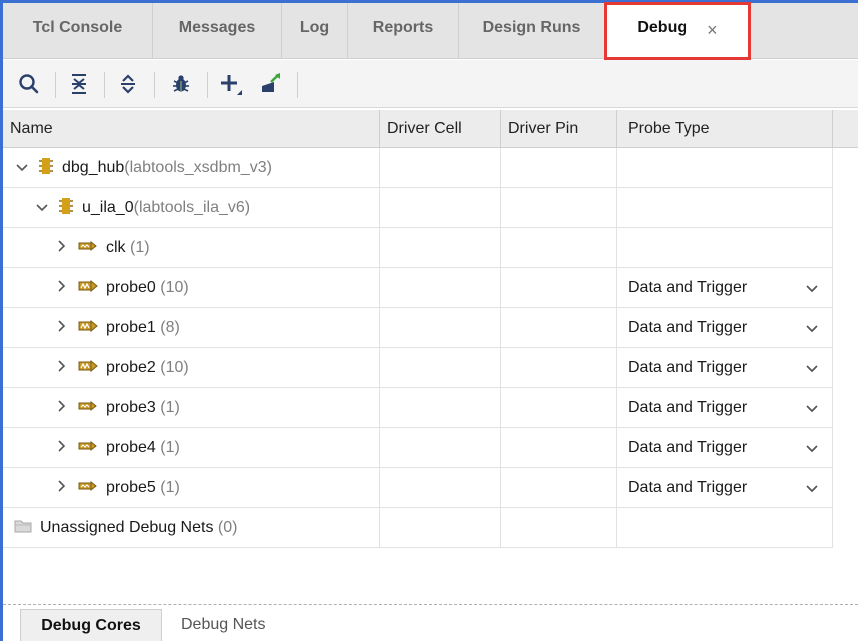 The image size is (858, 641). I want to click on tab-label: Tcl Console, so click(77, 27).